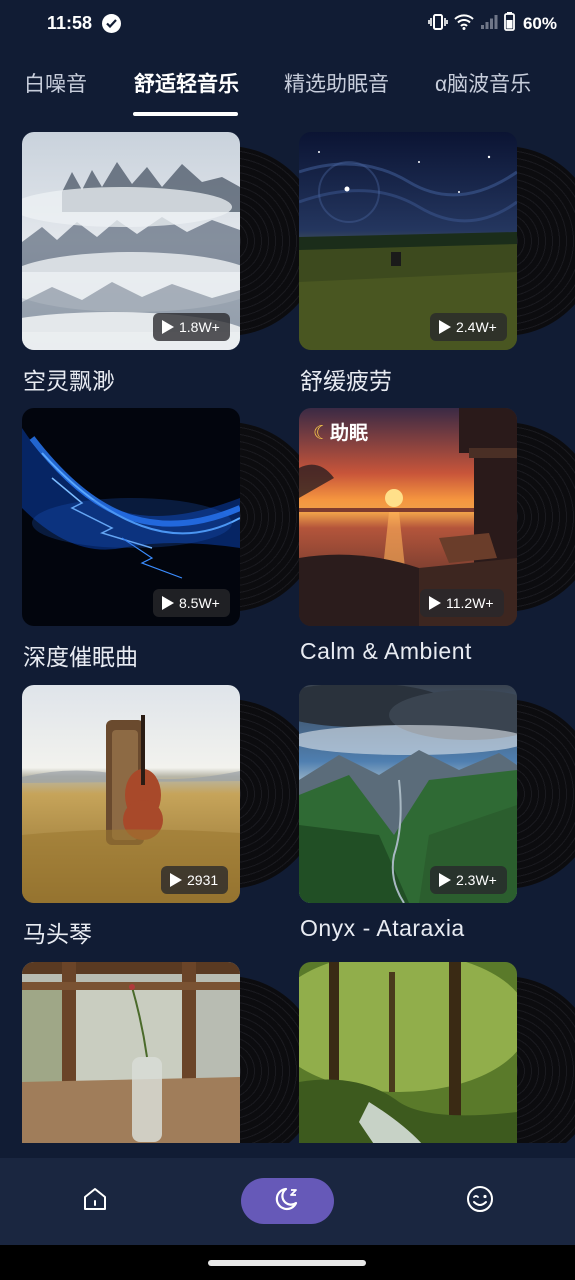 Image resolution: width=575 pixels, height=1280 pixels. Describe the element at coordinates (172, 540) in the screenshot. I see `music-card: 8.5W+ 深度催眠曲` at that location.